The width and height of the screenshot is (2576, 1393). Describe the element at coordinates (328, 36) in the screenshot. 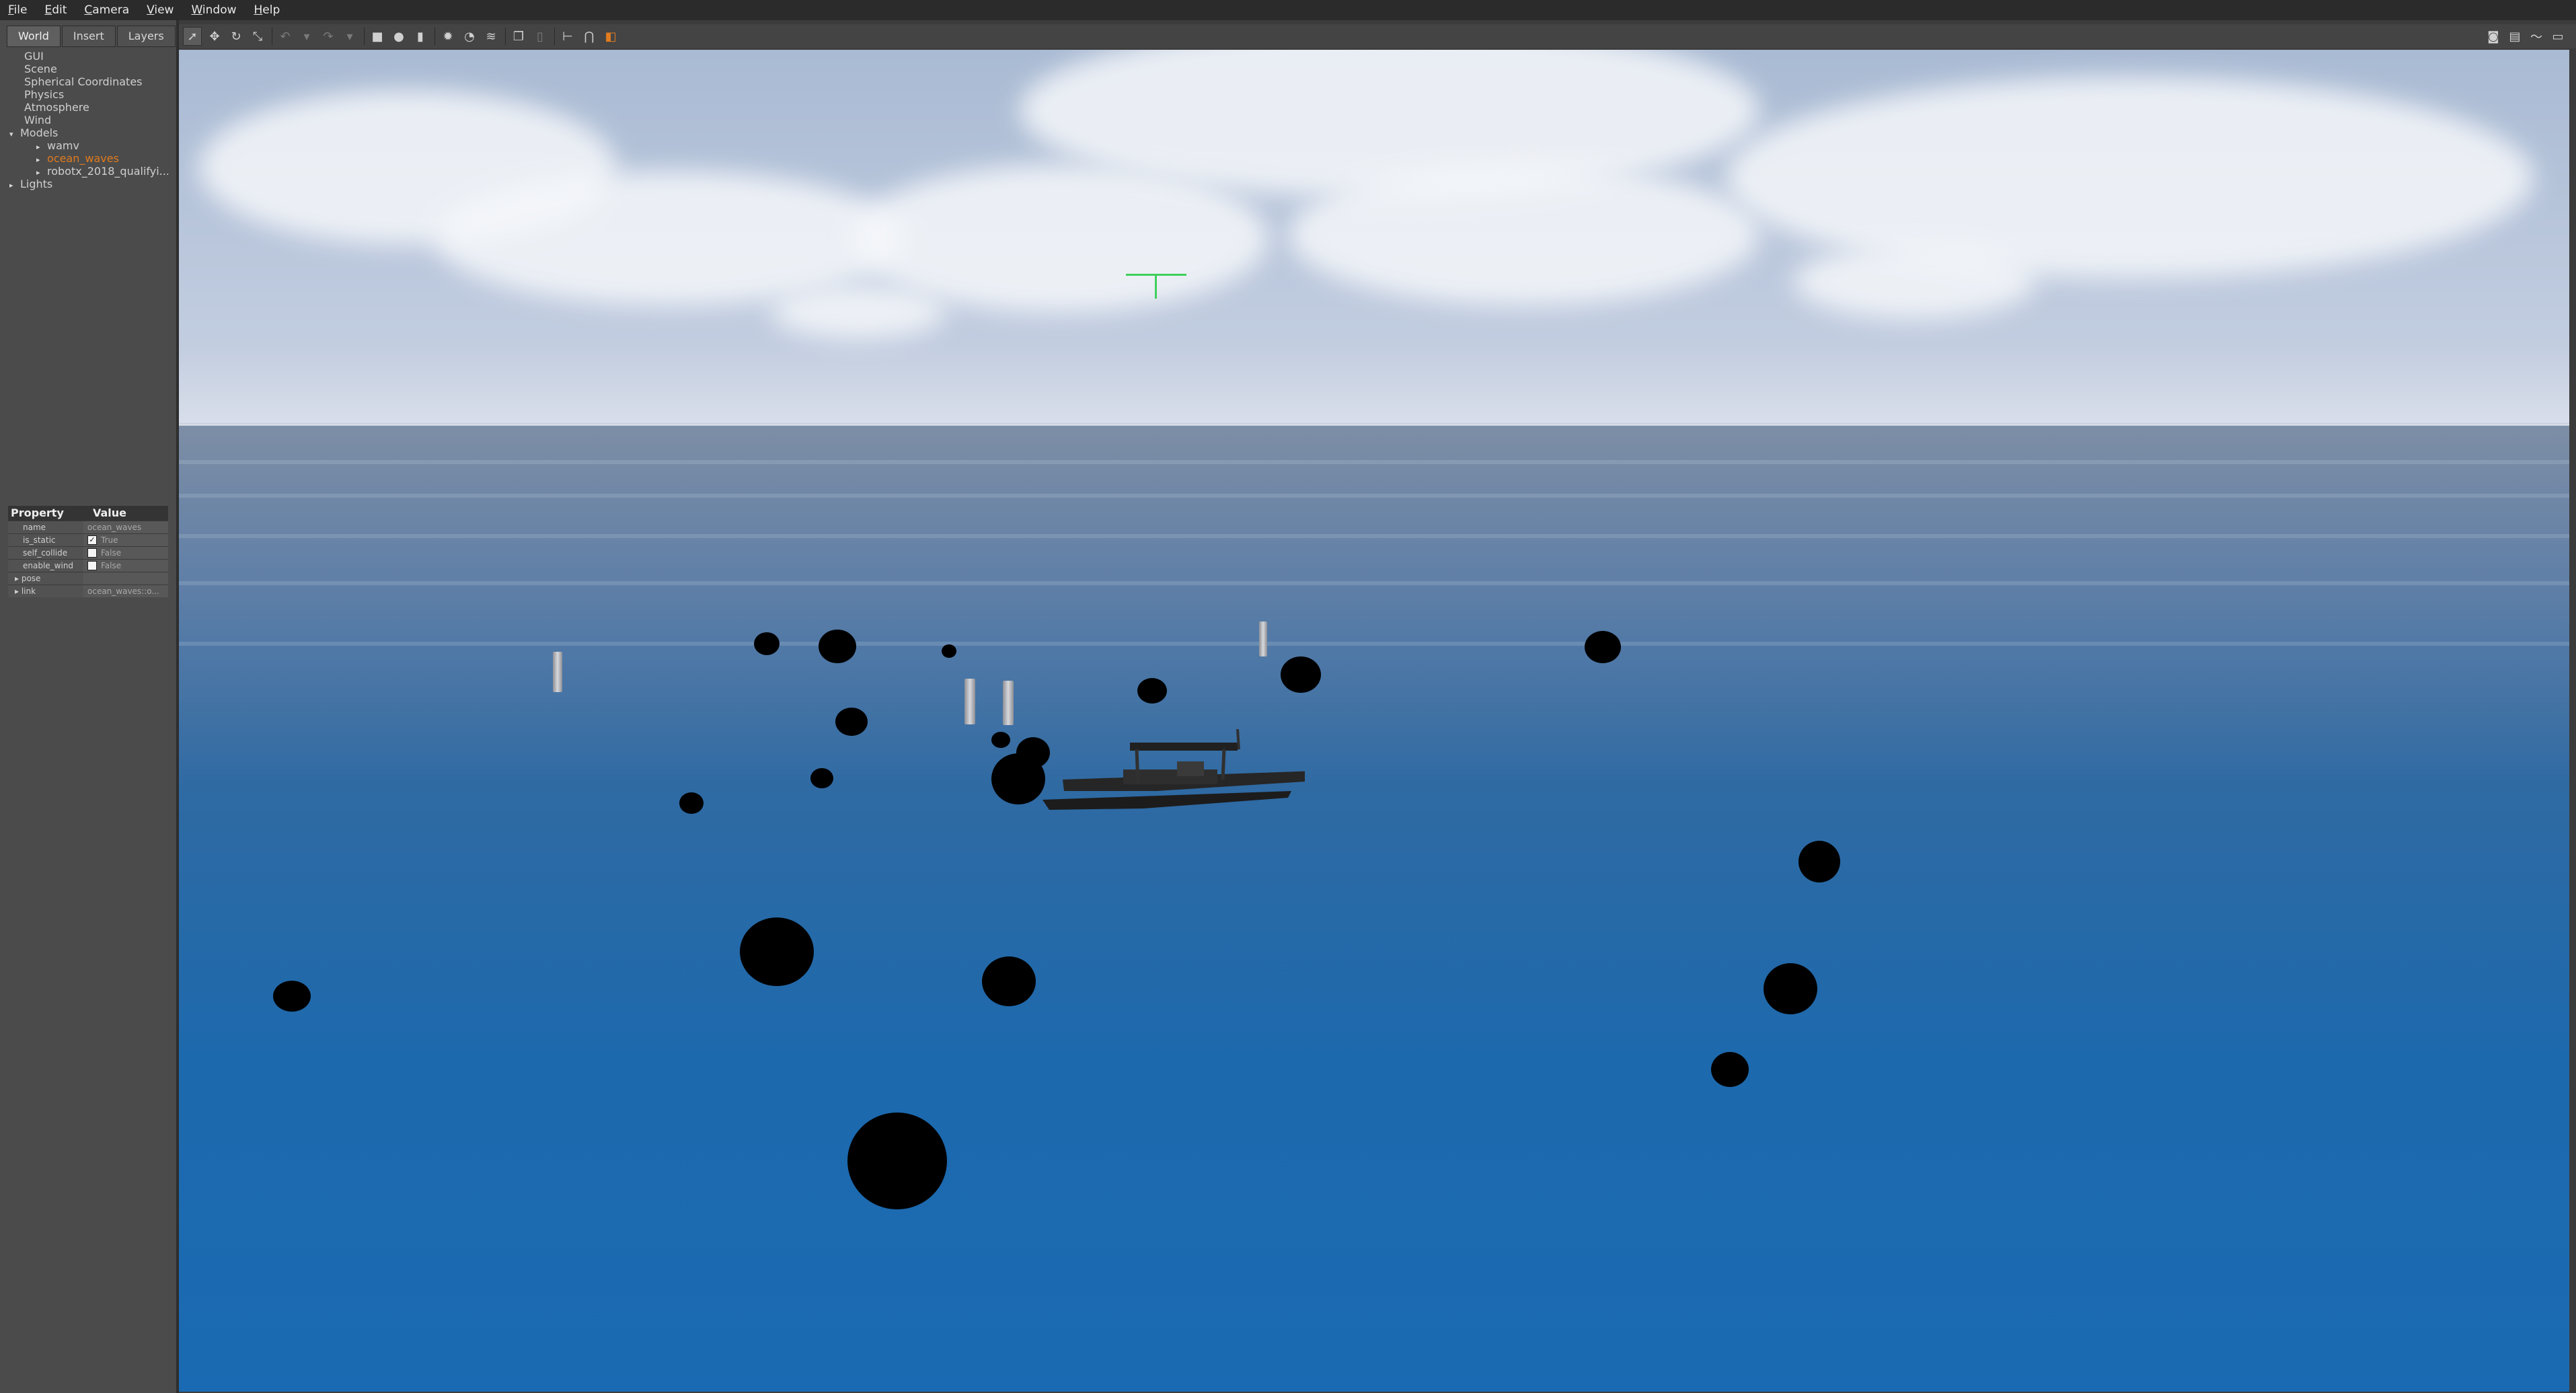

I see `redo-icon: ↷` at that location.